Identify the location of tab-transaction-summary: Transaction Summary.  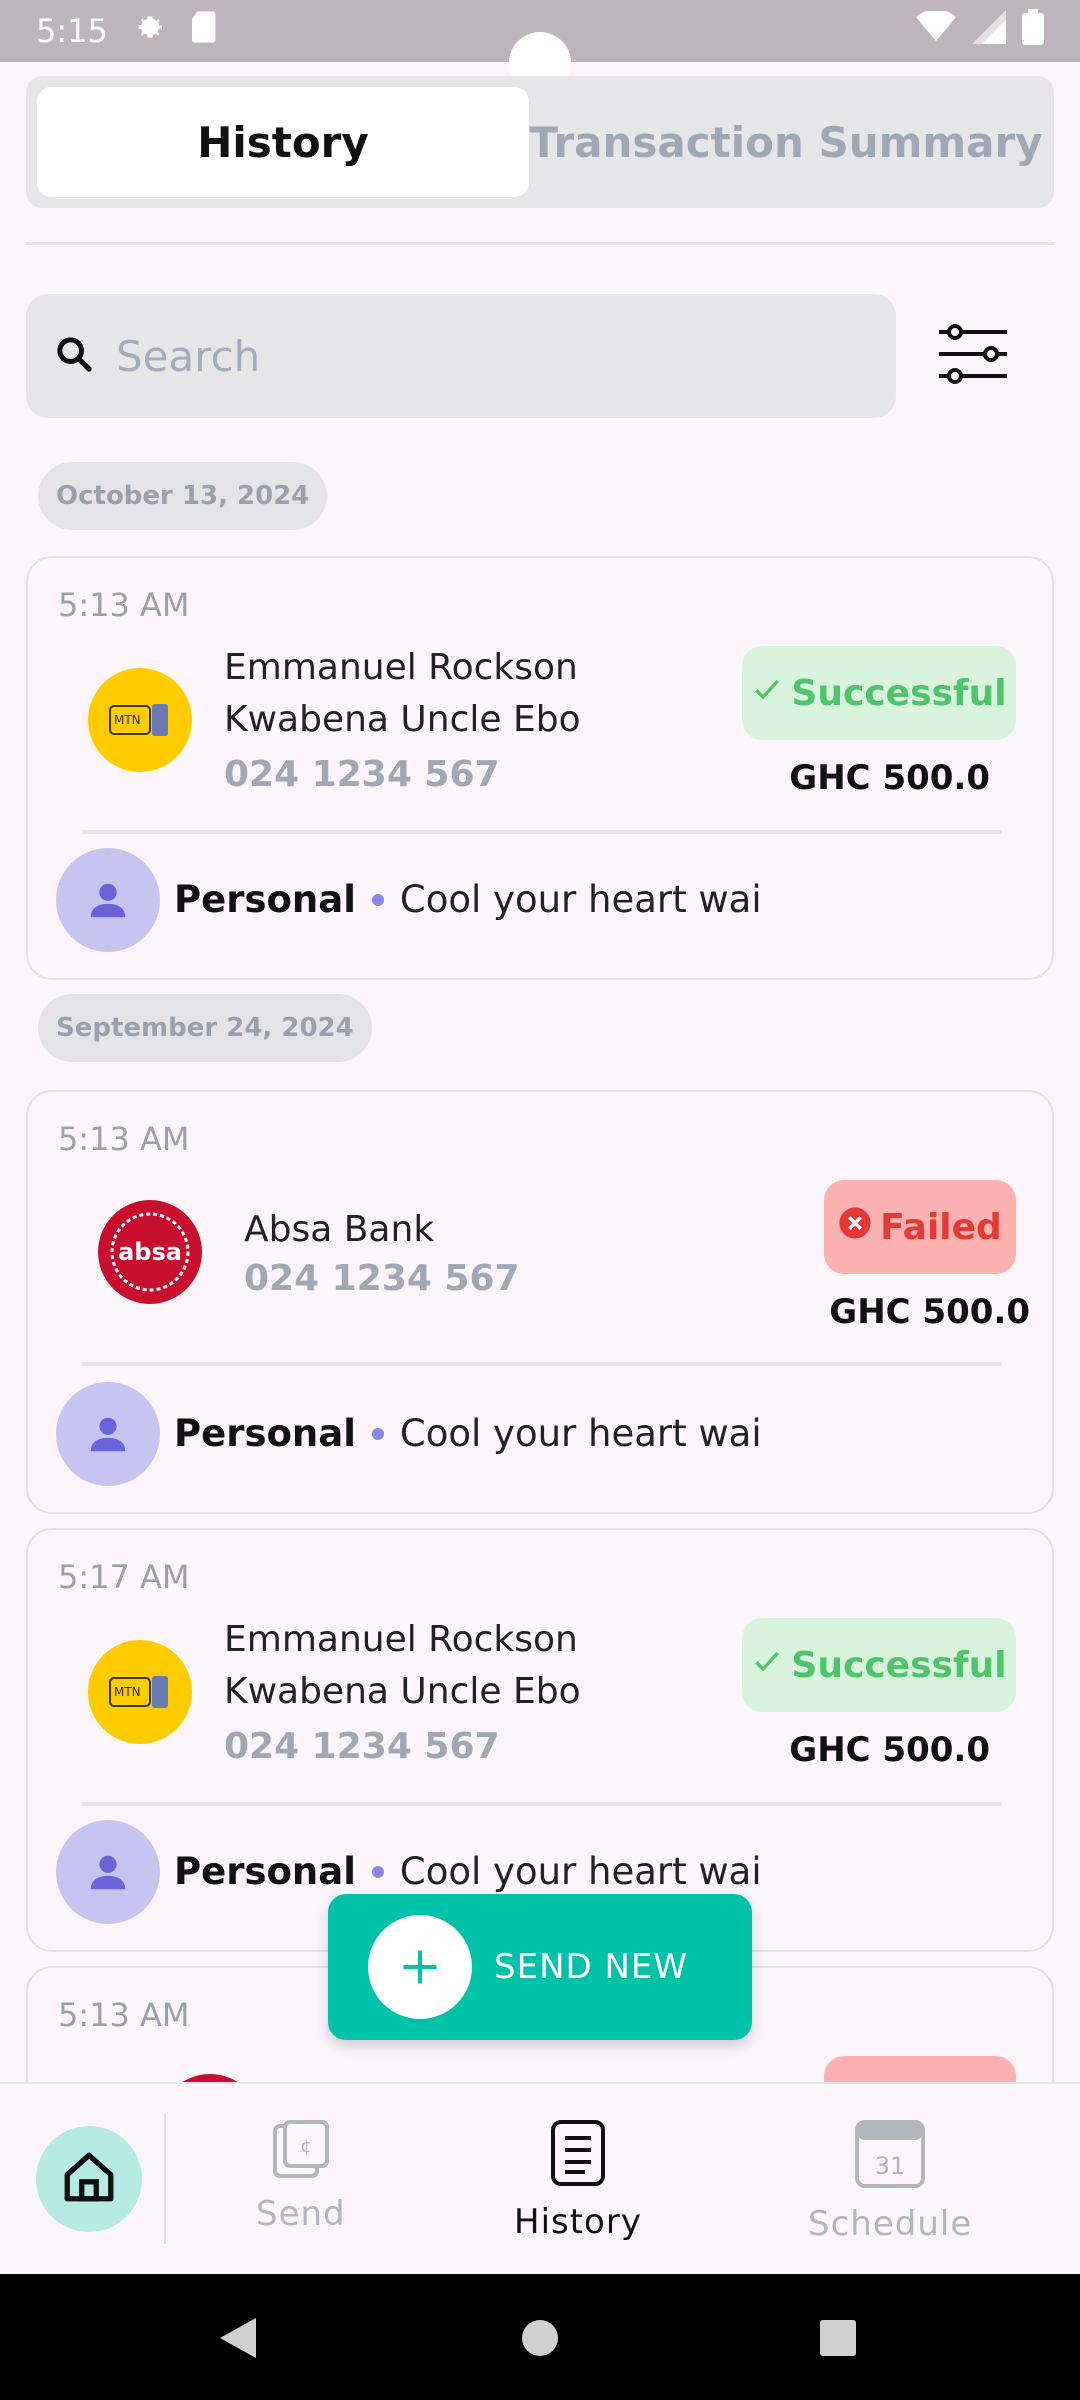
(786, 142).